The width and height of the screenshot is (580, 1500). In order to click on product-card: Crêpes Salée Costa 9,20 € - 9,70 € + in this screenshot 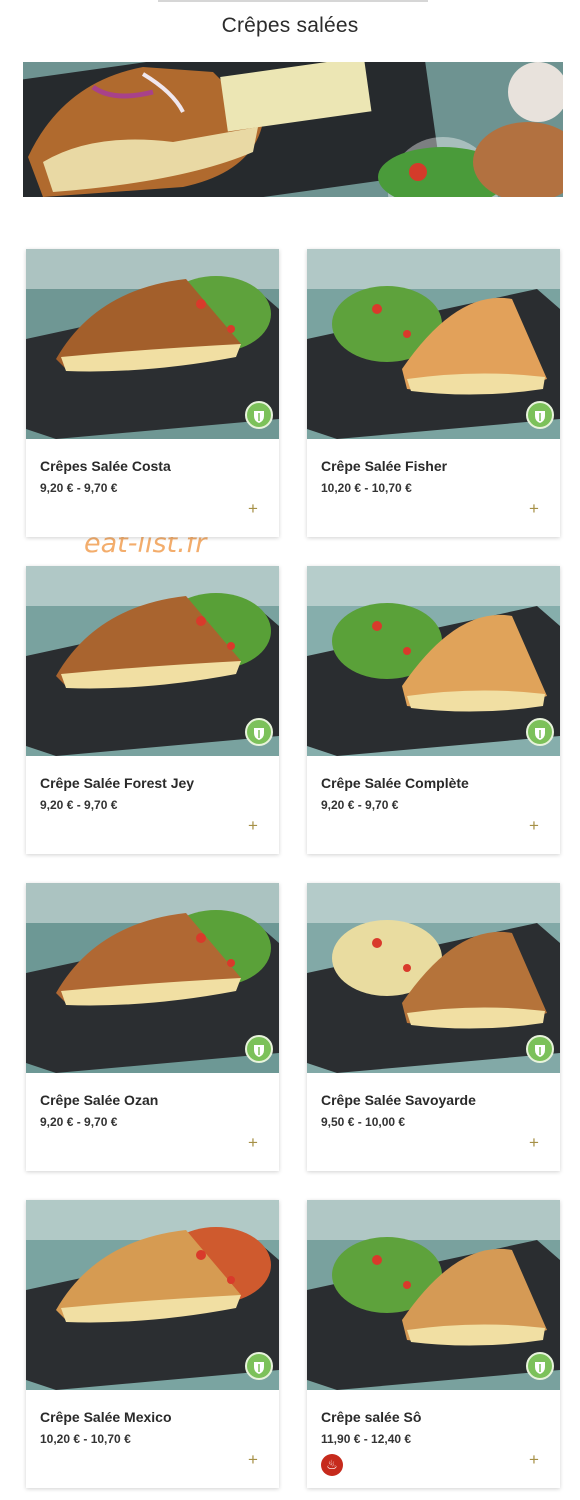, I will do `click(152, 393)`.